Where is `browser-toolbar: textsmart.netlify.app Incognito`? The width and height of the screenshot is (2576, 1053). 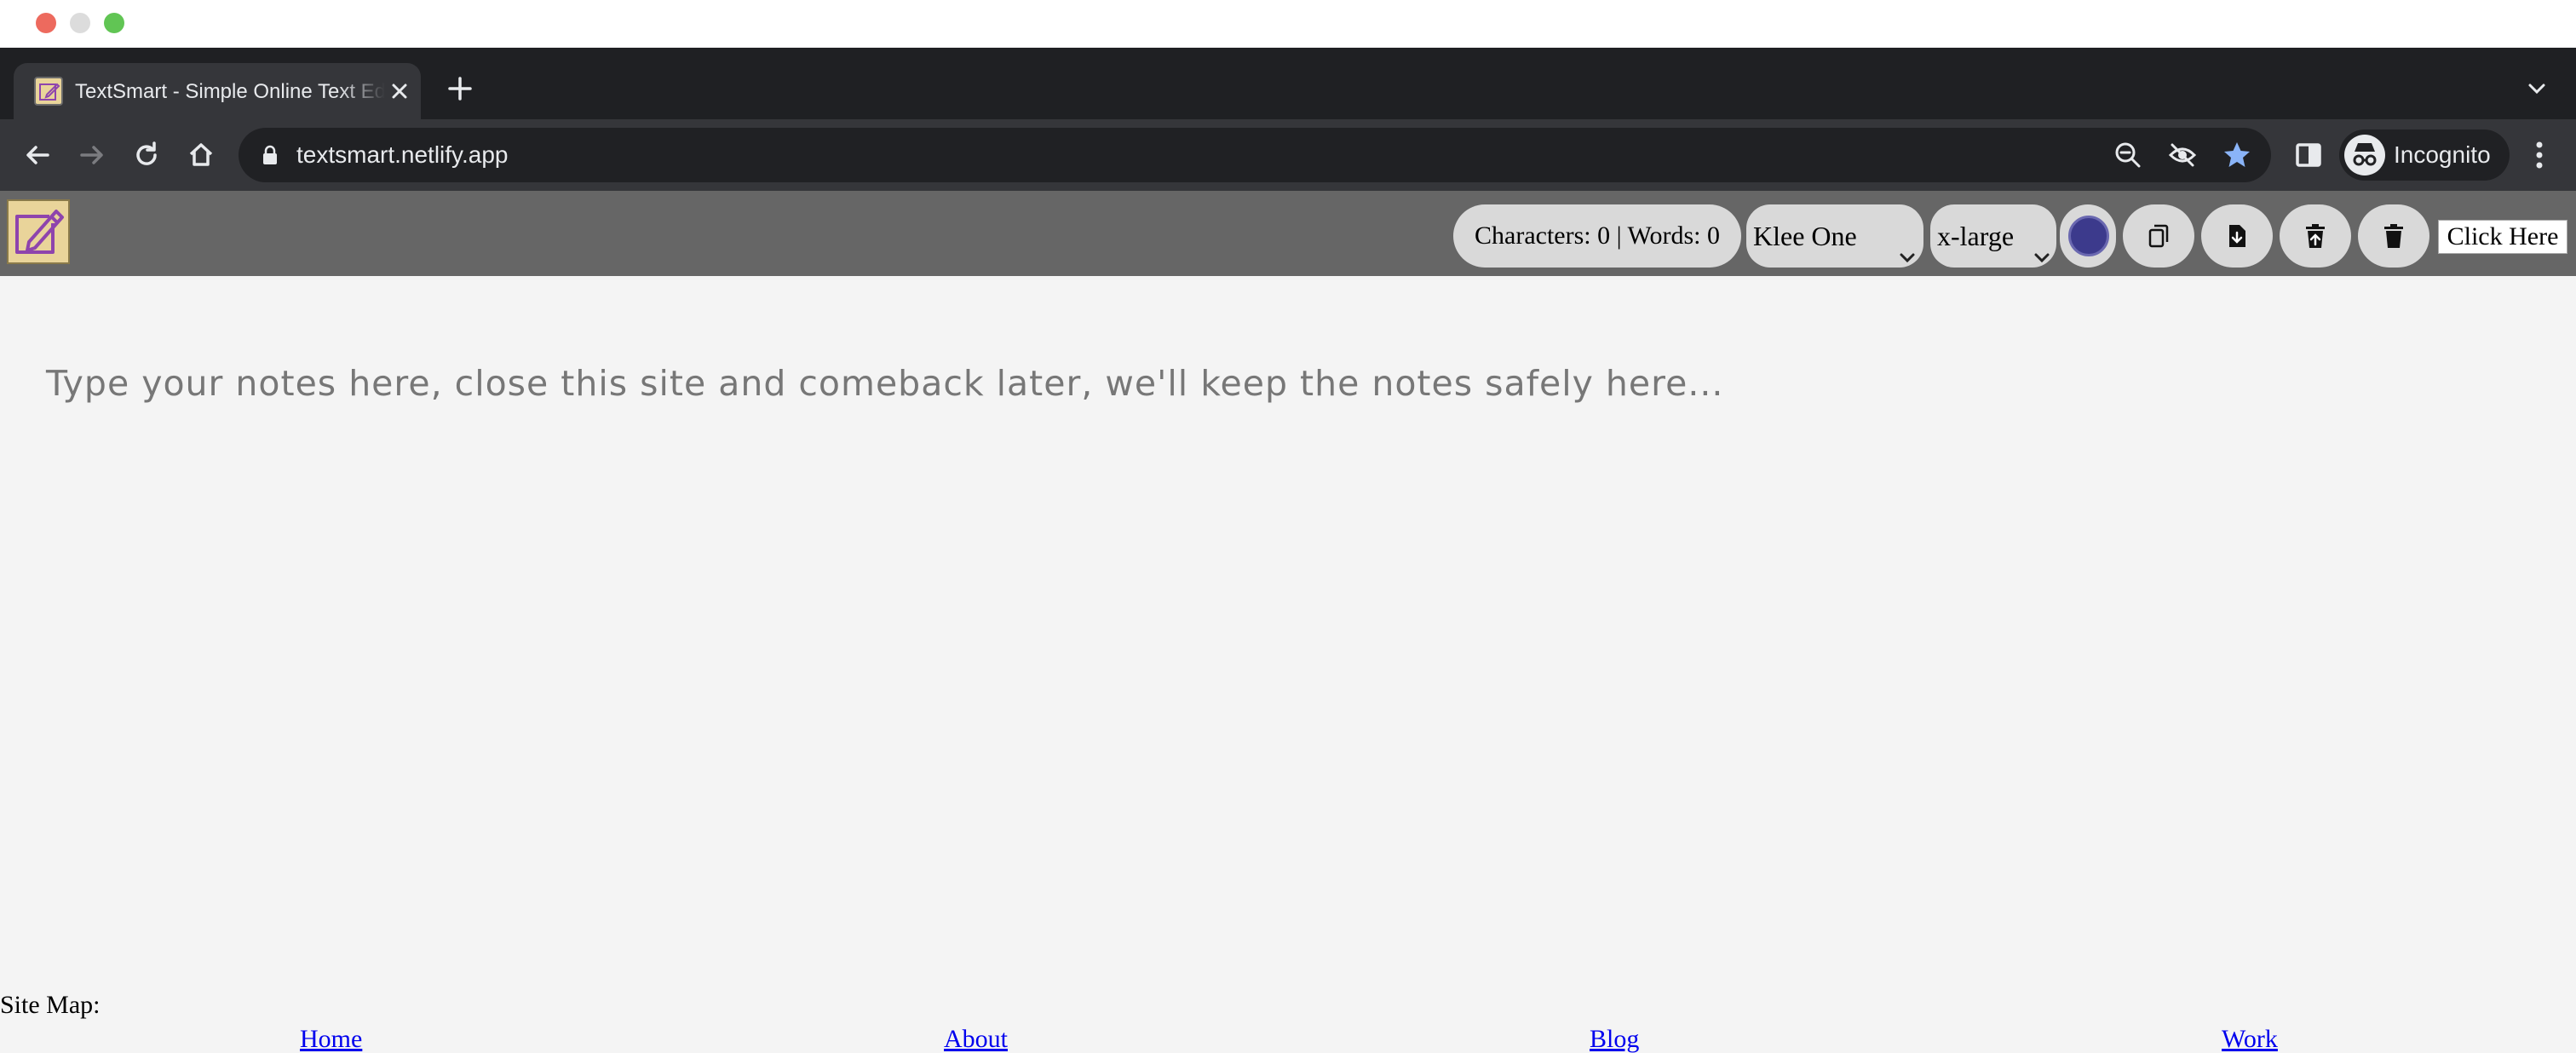 browser-toolbar: textsmart.netlify.app Incognito is located at coordinates (1288, 155).